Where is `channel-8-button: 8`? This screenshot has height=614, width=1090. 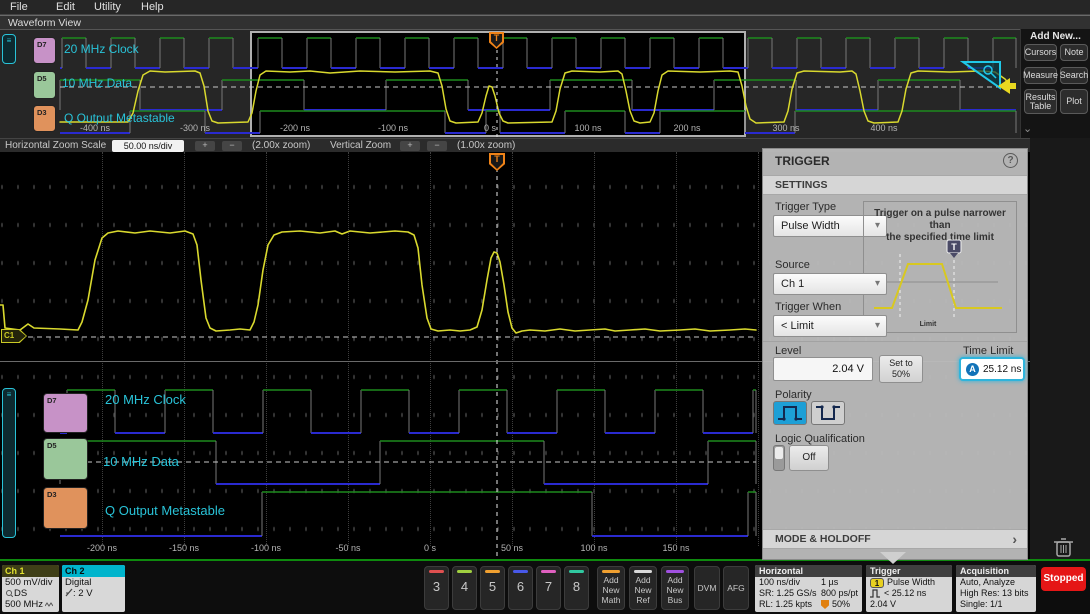 channel-8-button: 8 is located at coordinates (576, 588).